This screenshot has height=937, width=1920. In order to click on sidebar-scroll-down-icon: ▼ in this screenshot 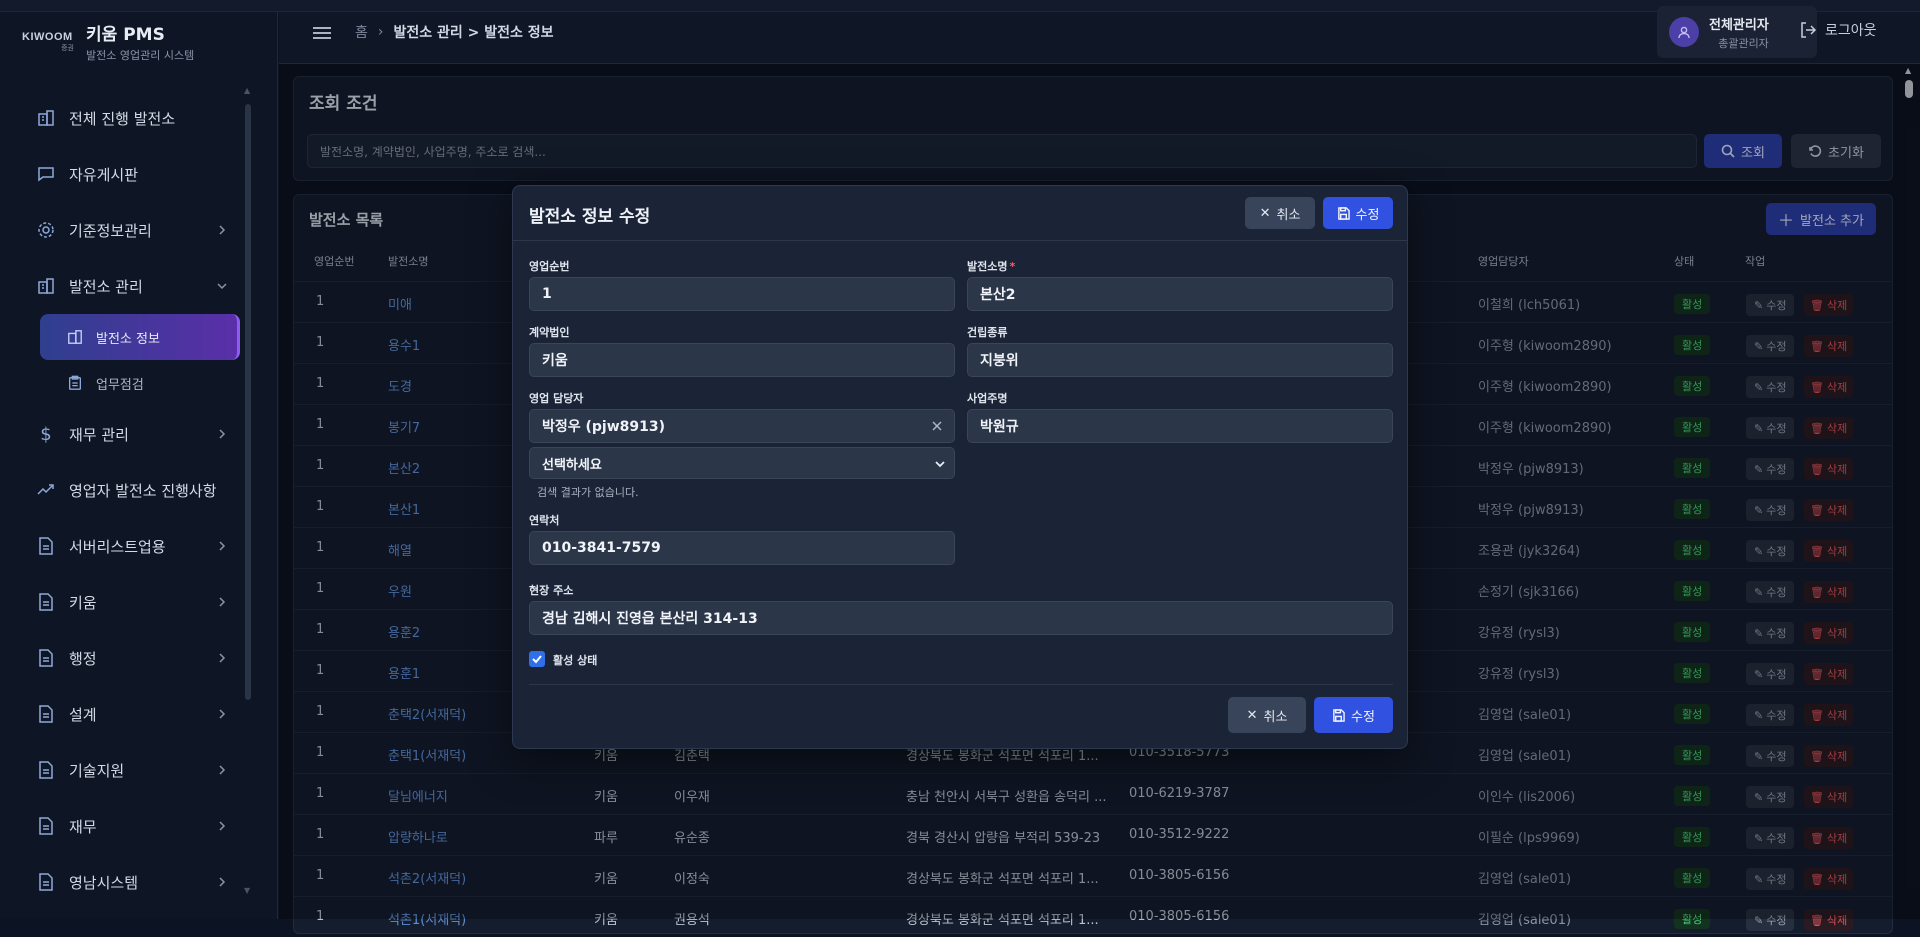, I will do `click(248, 890)`.